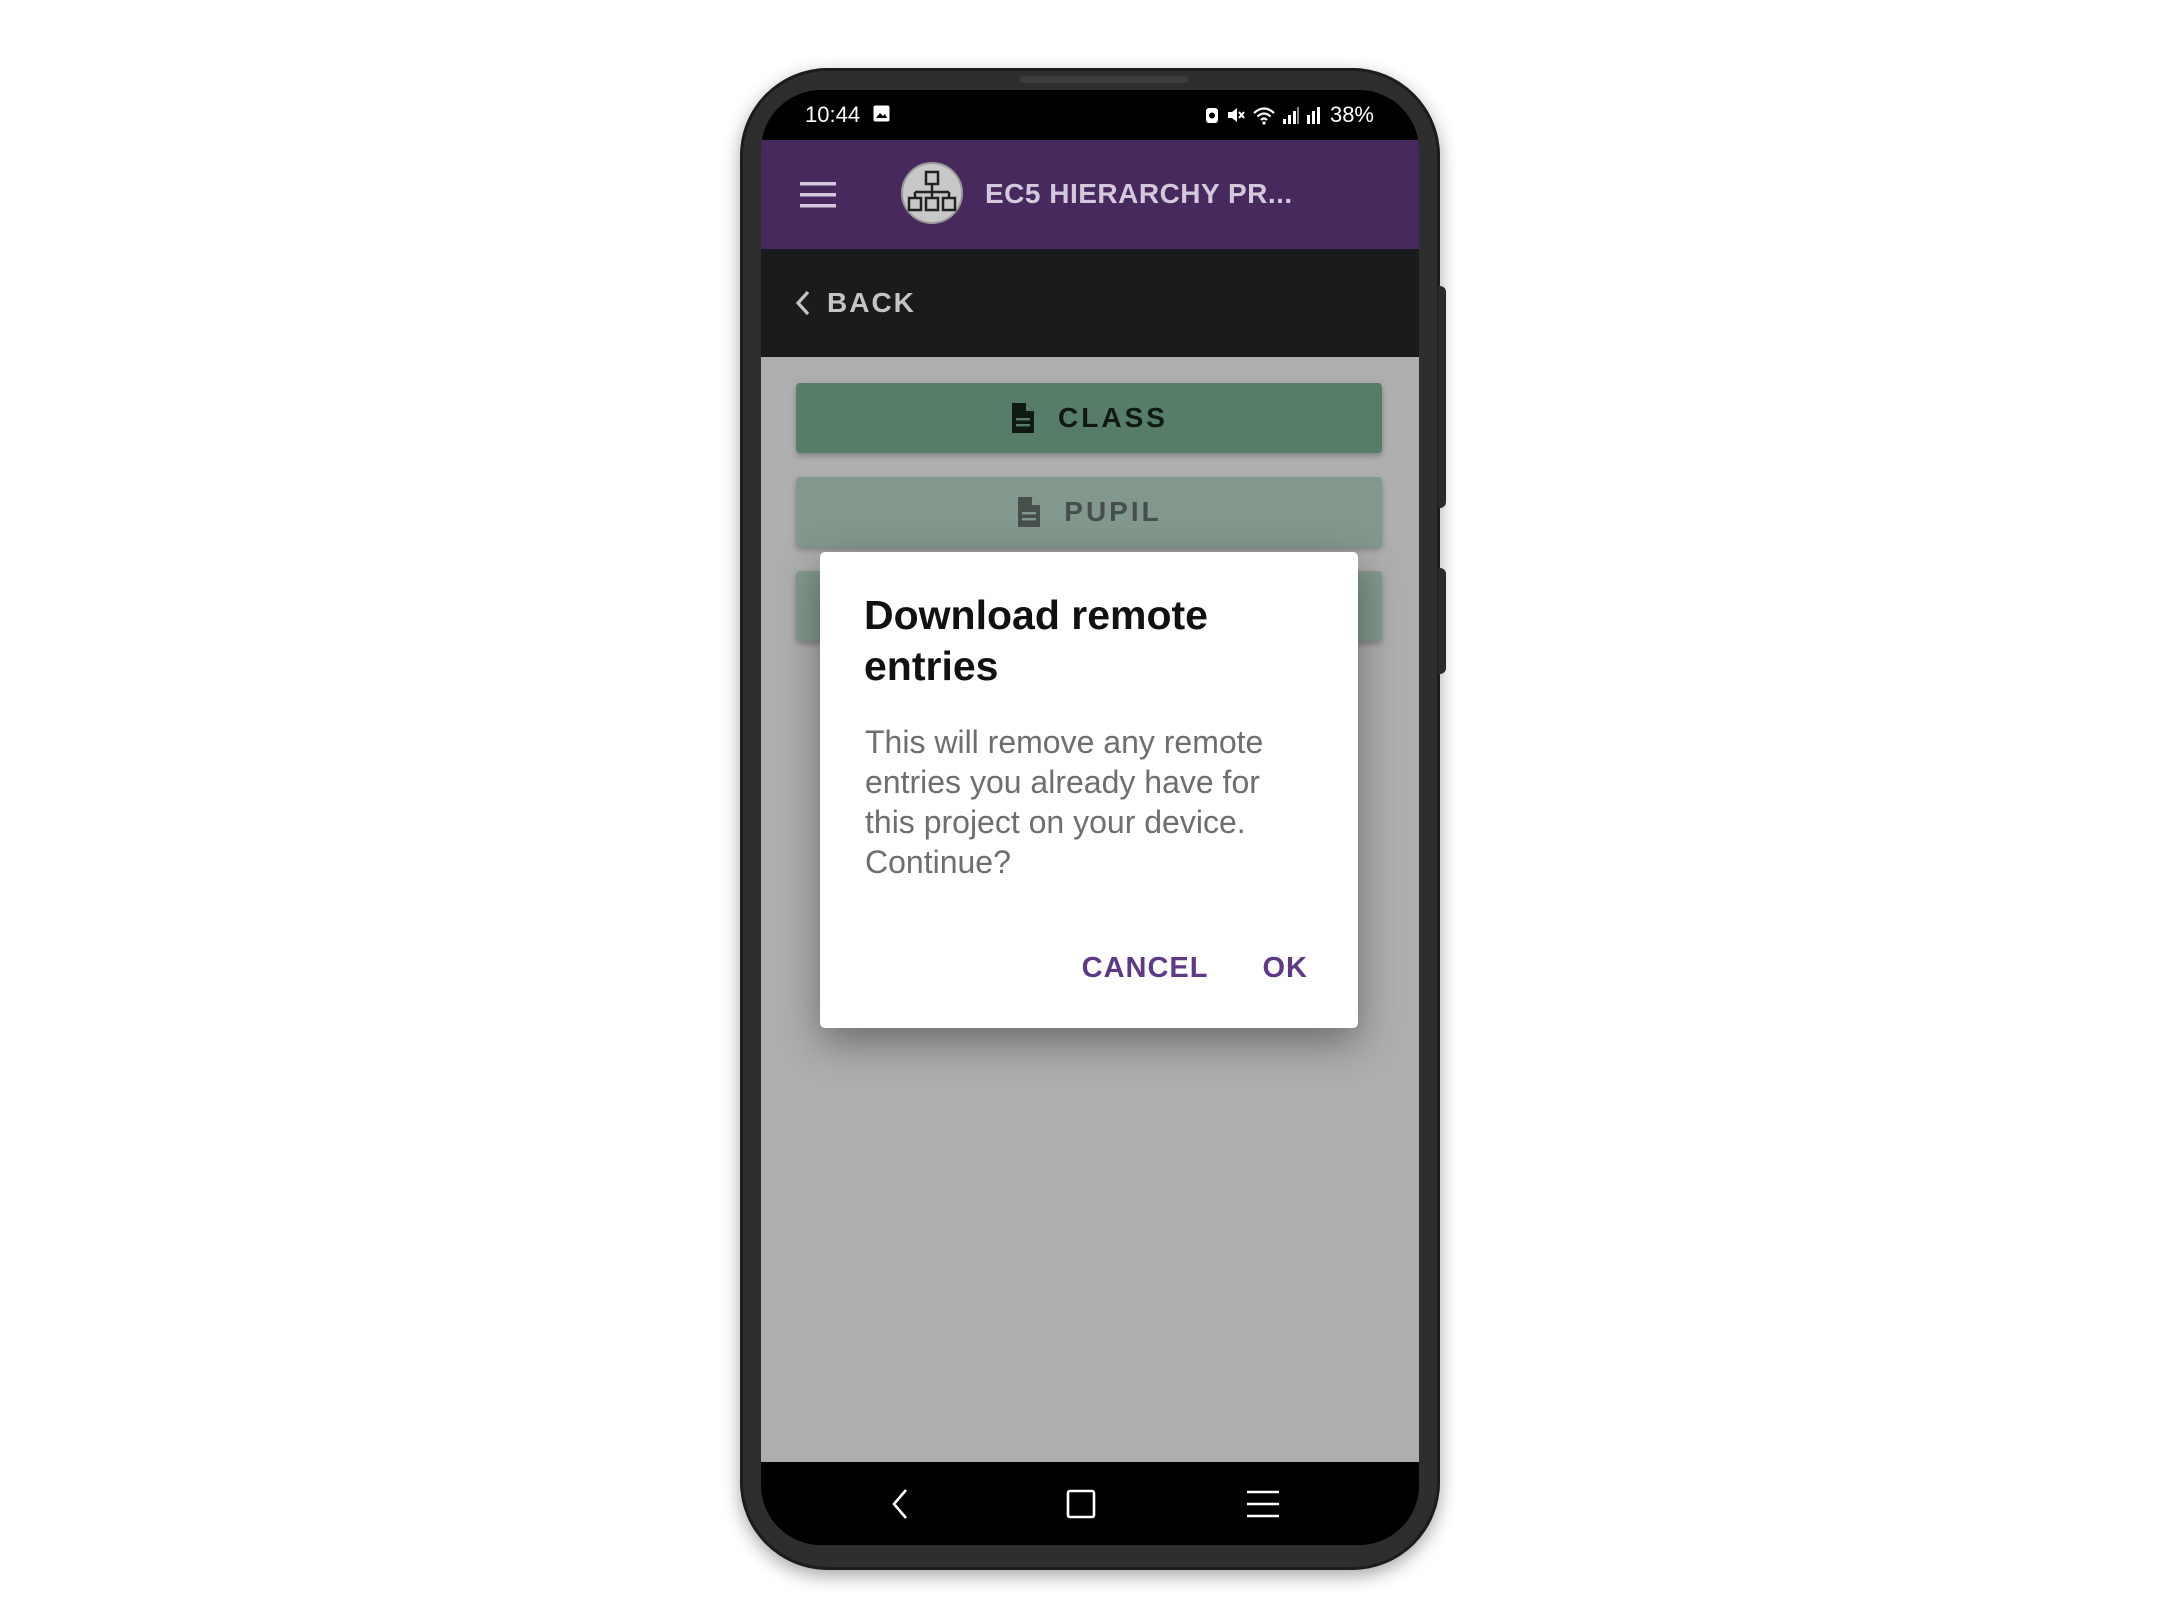  Describe the element at coordinates (1113, 511) in the screenshot. I see `pupil-form-label: PUPIL` at that location.